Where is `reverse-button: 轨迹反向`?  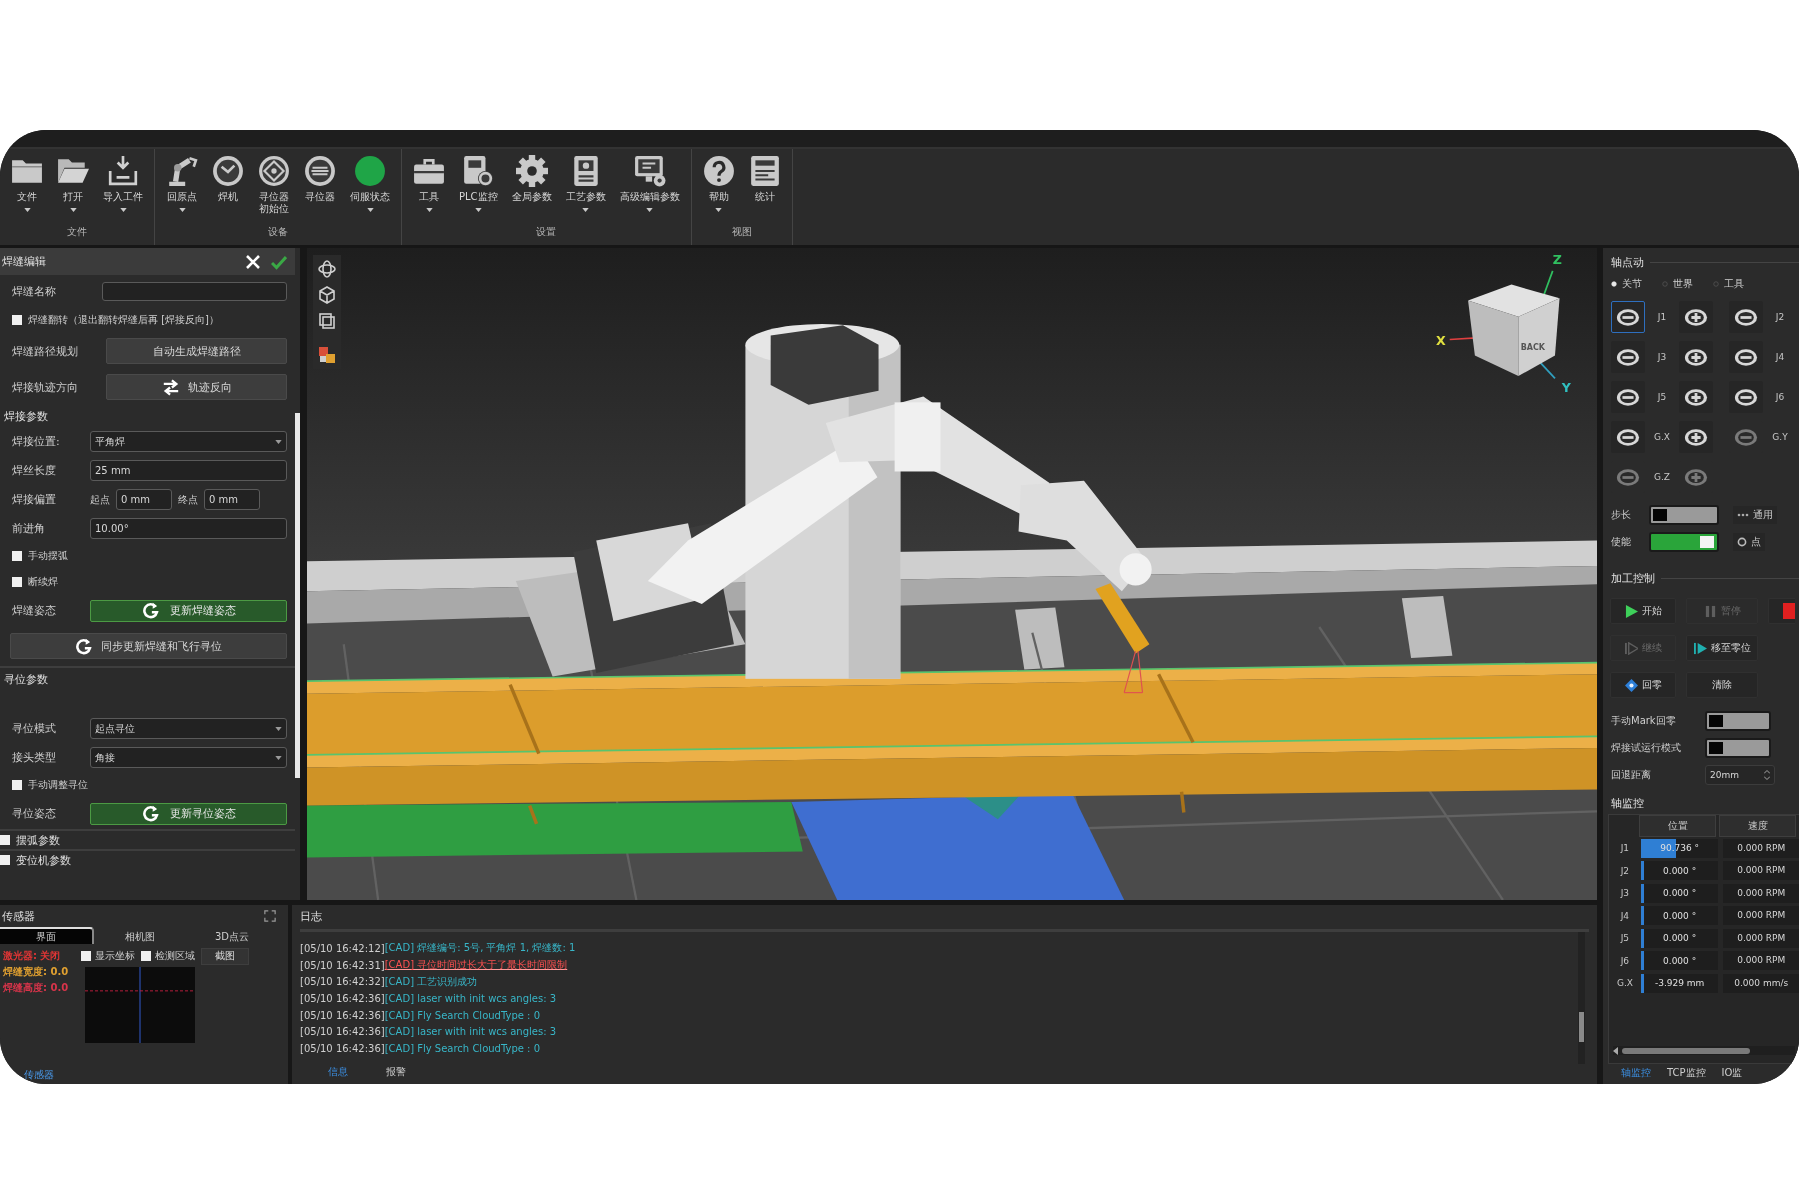
reverse-button: 轨迹反向 is located at coordinates (196, 387).